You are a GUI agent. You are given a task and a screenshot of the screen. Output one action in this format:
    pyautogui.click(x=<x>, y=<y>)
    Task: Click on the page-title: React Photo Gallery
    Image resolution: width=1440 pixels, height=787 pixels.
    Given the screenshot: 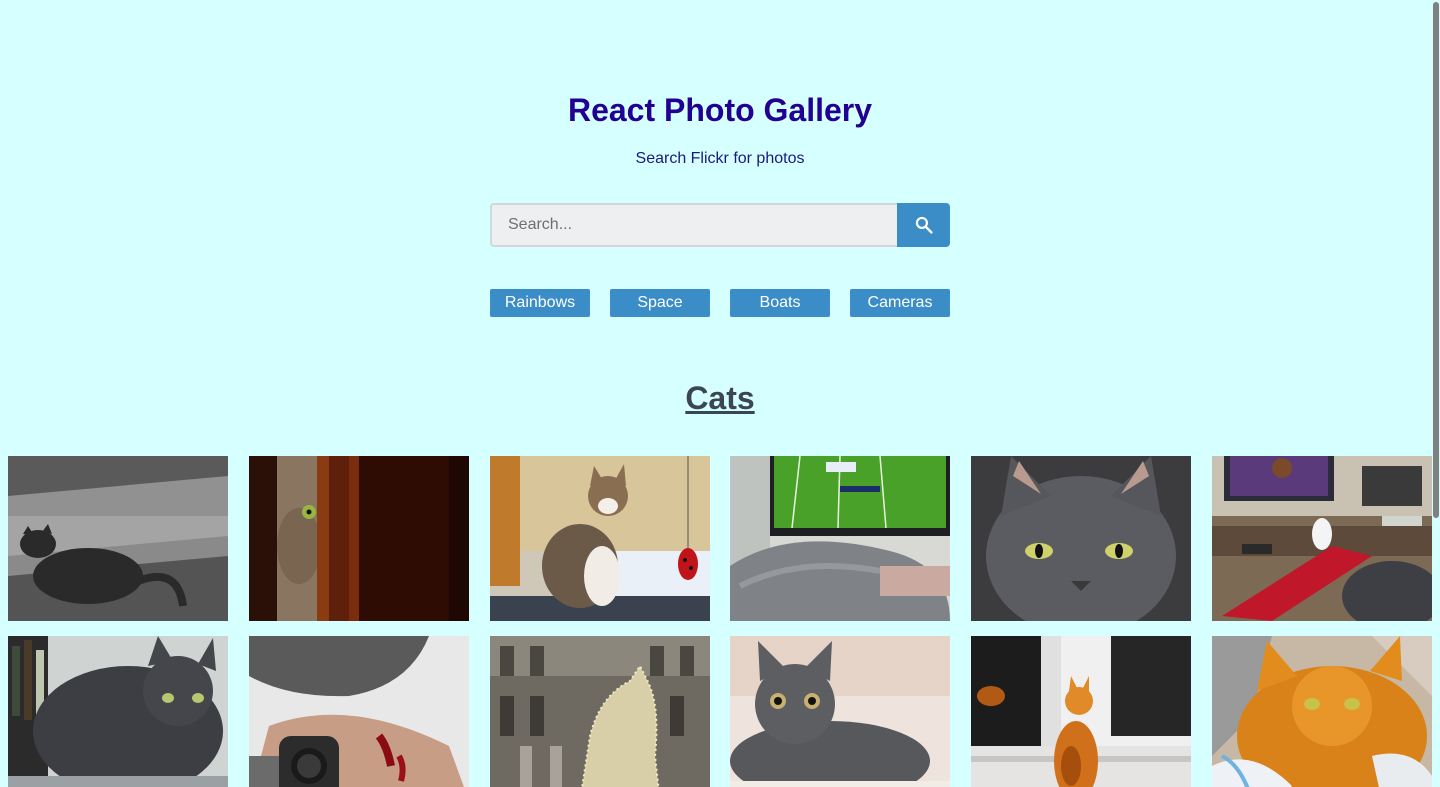 What is the action you would take?
    pyautogui.click(x=720, y=110)
    